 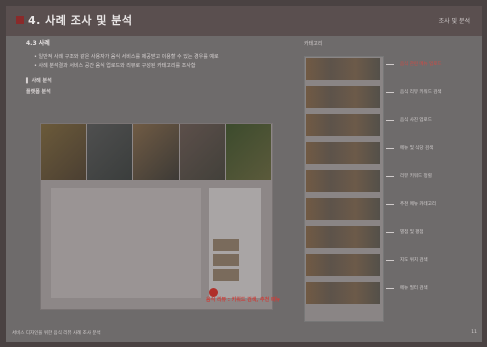 I want to click on category-label: 음식 관련 메뉴 업로드, so click(x=421, y=64).